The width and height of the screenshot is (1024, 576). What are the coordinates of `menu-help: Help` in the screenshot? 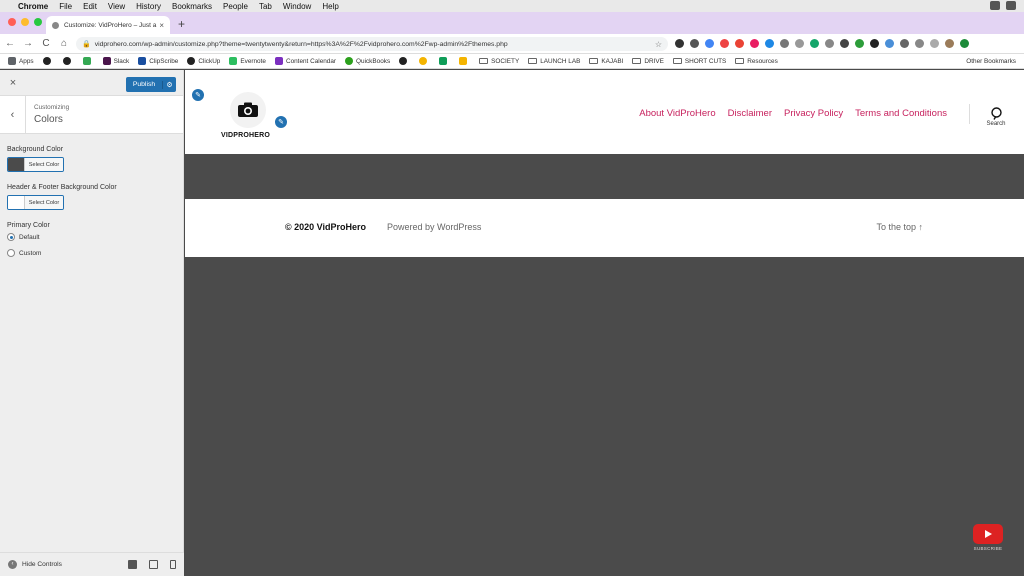 It's located at (330, 6).